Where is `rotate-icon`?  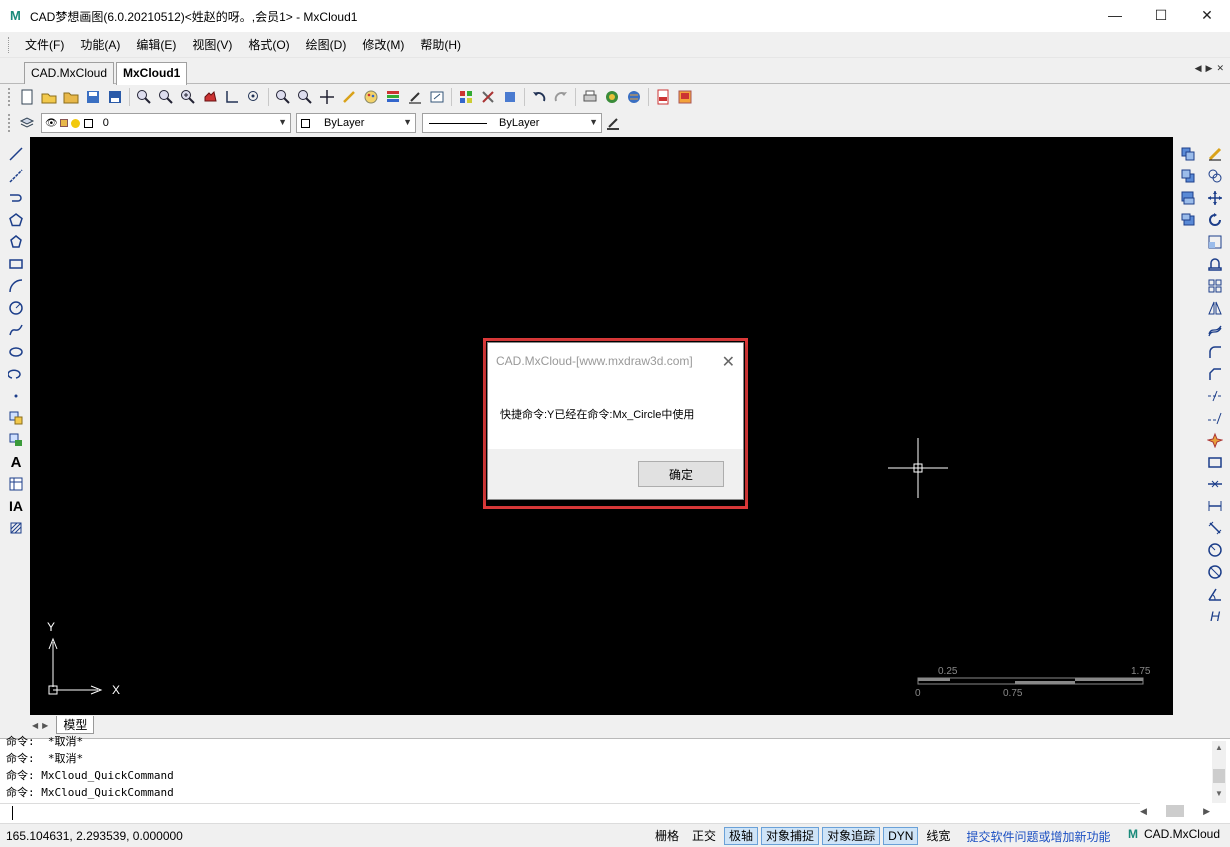
rotate-icon is located at coordinates (1215, 220).